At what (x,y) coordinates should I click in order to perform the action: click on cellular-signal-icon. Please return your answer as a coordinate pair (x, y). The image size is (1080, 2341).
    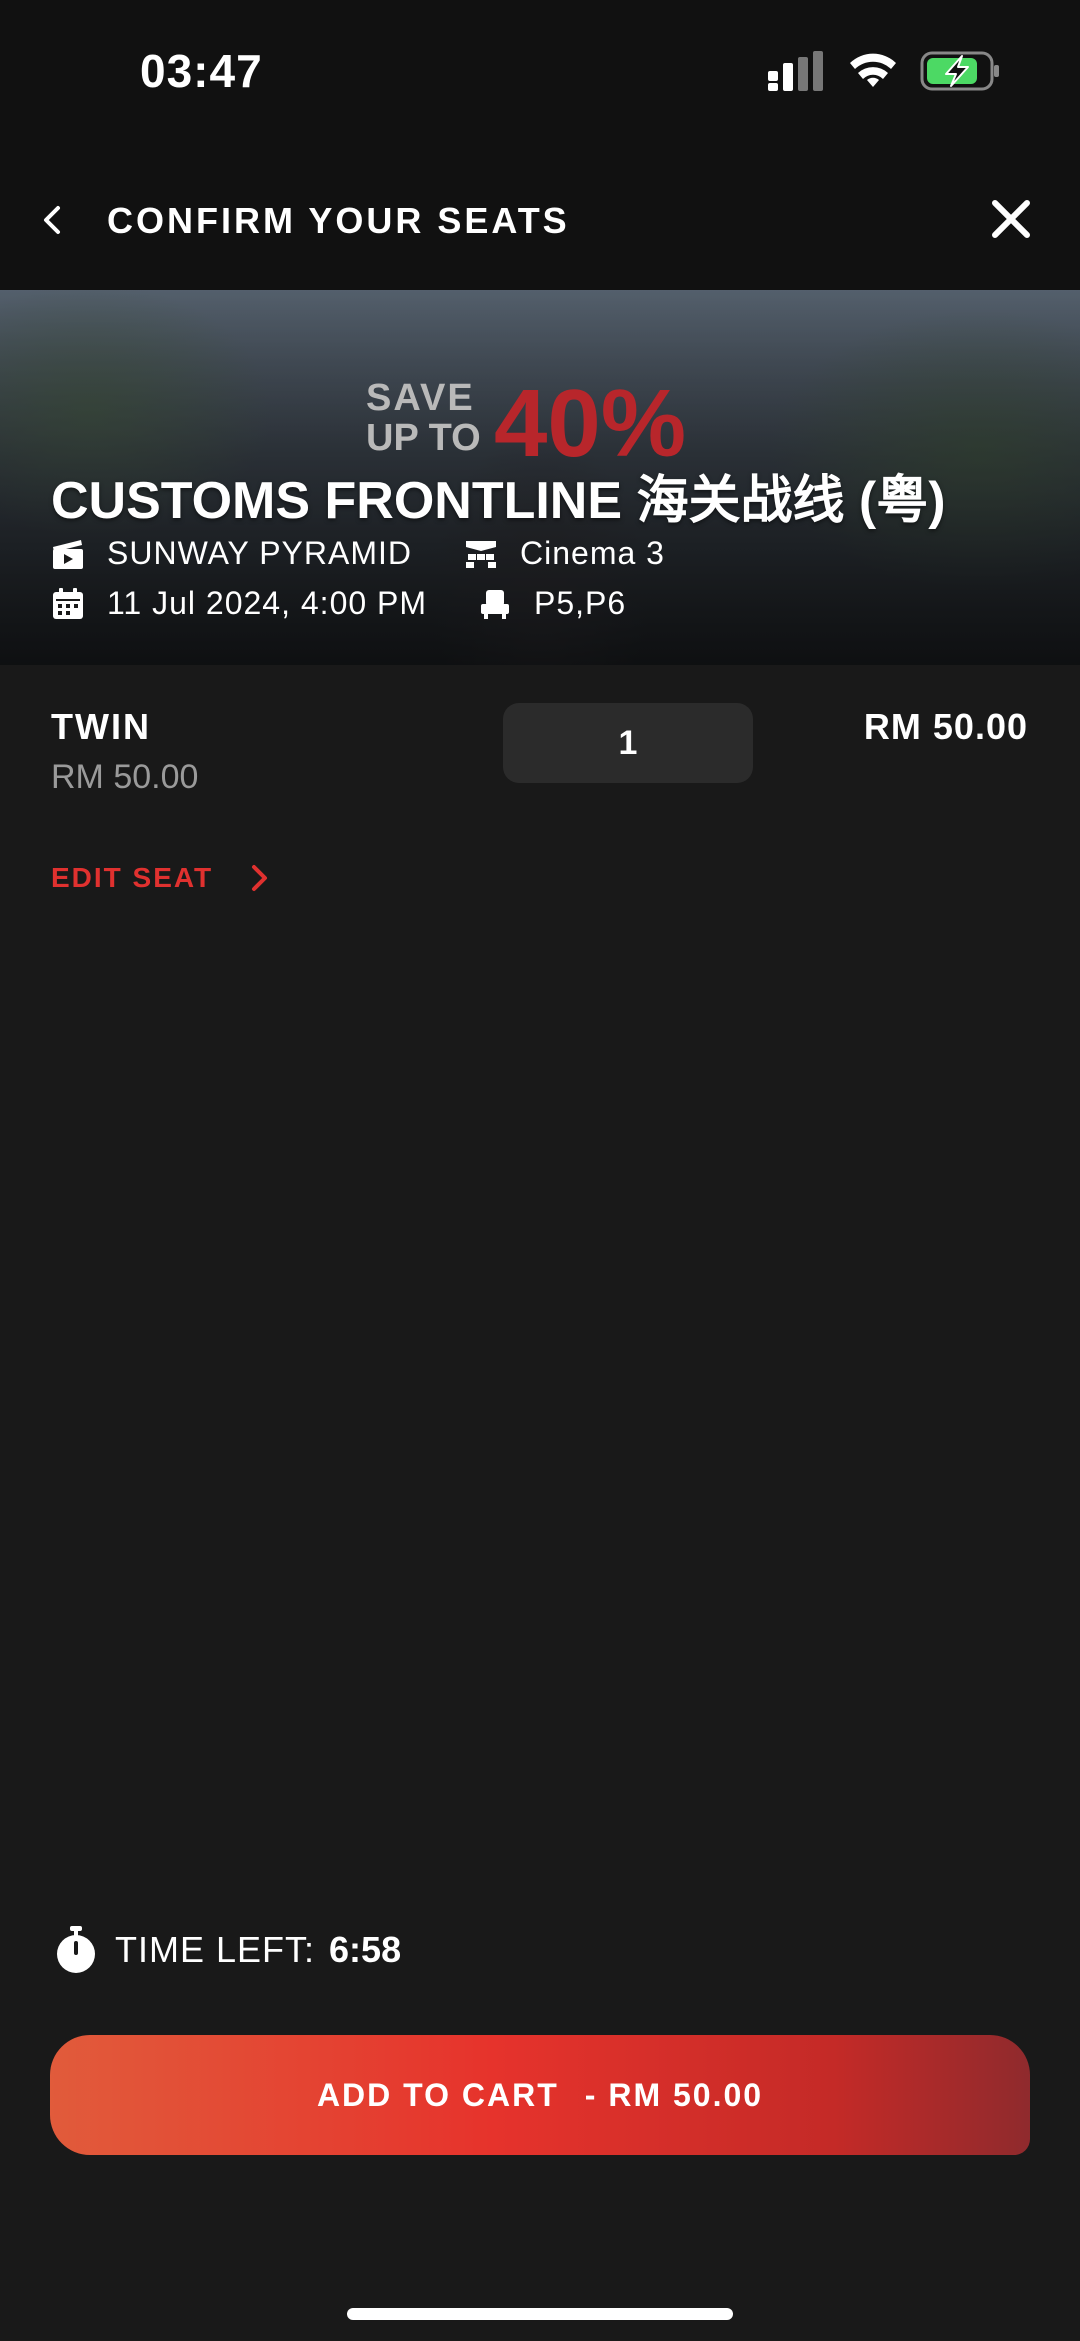
    Looking at the image, I should click on (795, 71).